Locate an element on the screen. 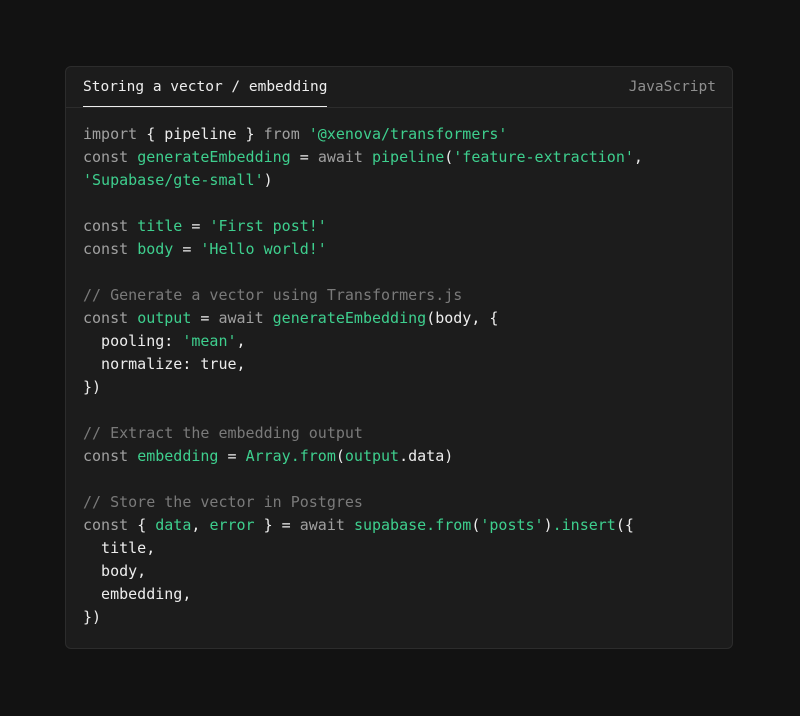  code-token: pooling: is located at coordinates (133, 341).